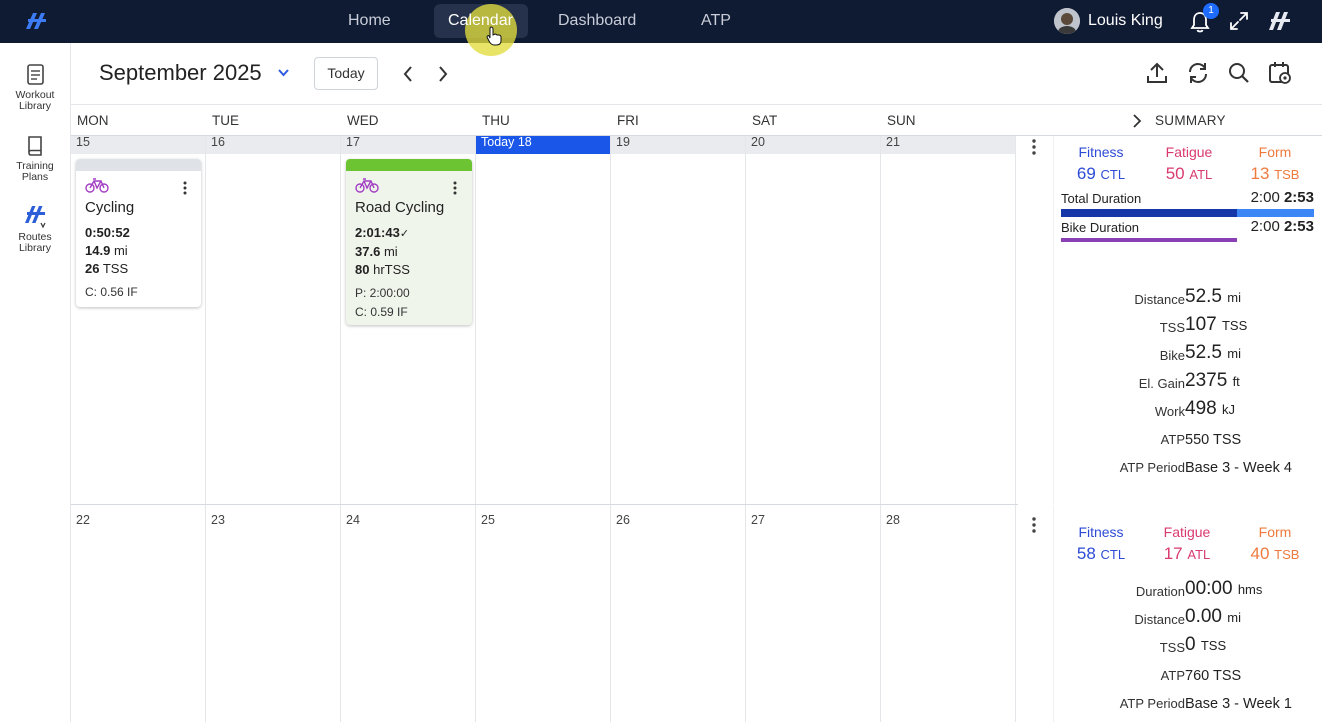 This screenshot has height=722, width=1322. I want to click on stat-key: Work, so click(1169, 411).